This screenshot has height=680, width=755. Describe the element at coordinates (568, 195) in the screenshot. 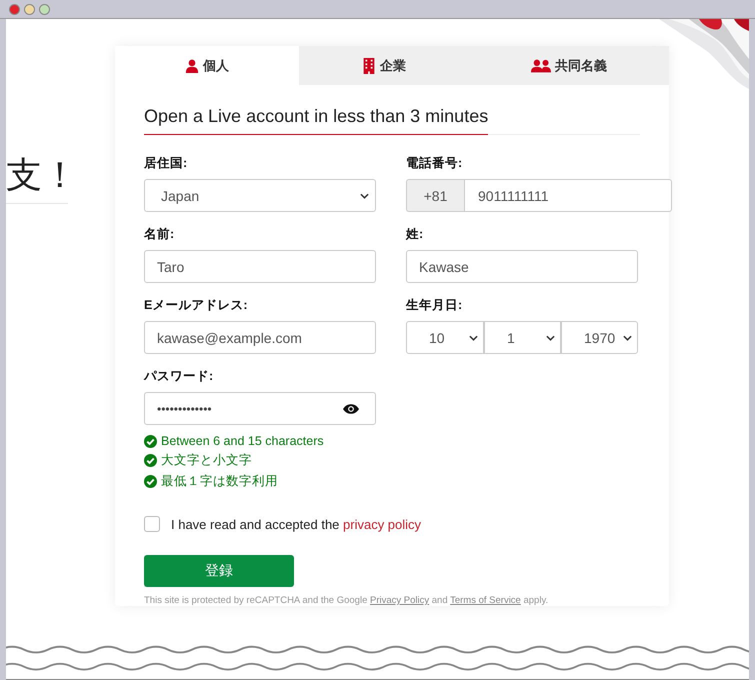

I see `phone-input: 9011111111` at that location.